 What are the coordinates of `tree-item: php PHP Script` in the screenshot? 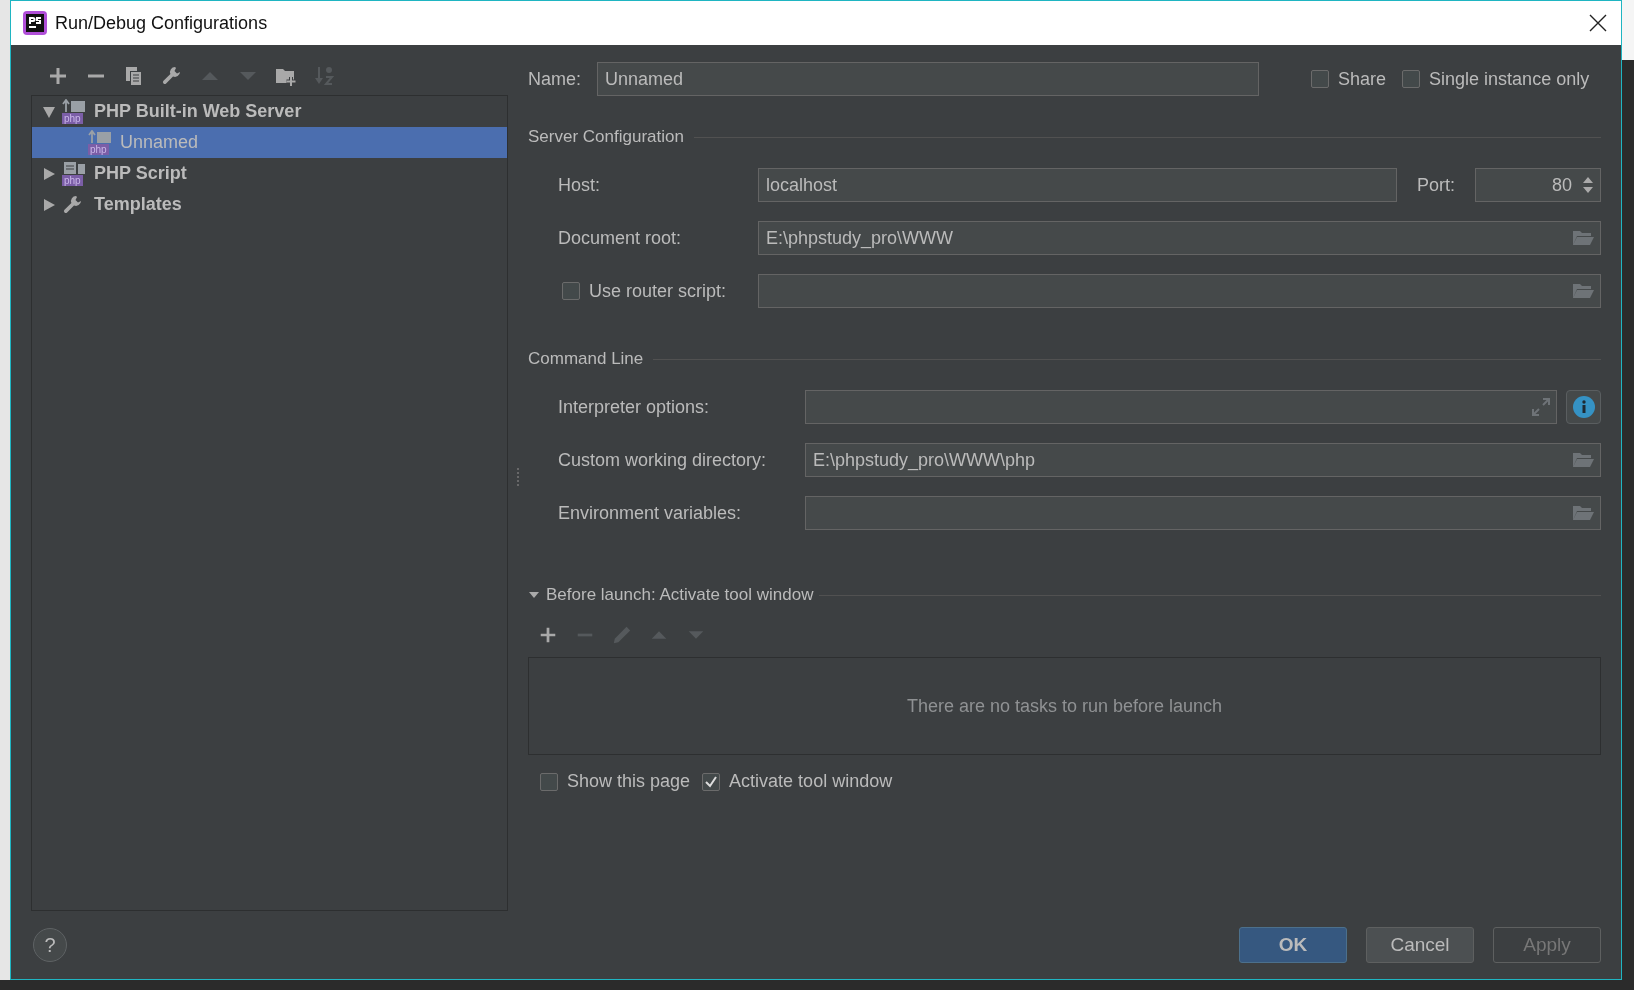 It's located at (269, 173).